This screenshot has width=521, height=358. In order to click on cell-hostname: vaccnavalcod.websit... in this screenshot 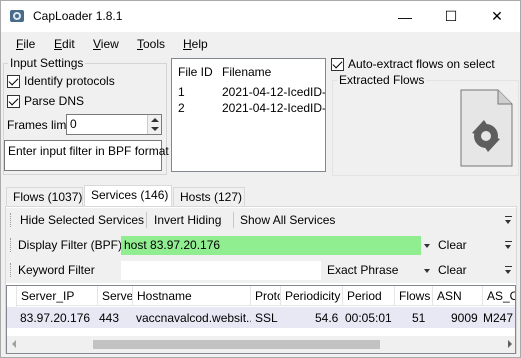, I will do `click(193, 318)`.